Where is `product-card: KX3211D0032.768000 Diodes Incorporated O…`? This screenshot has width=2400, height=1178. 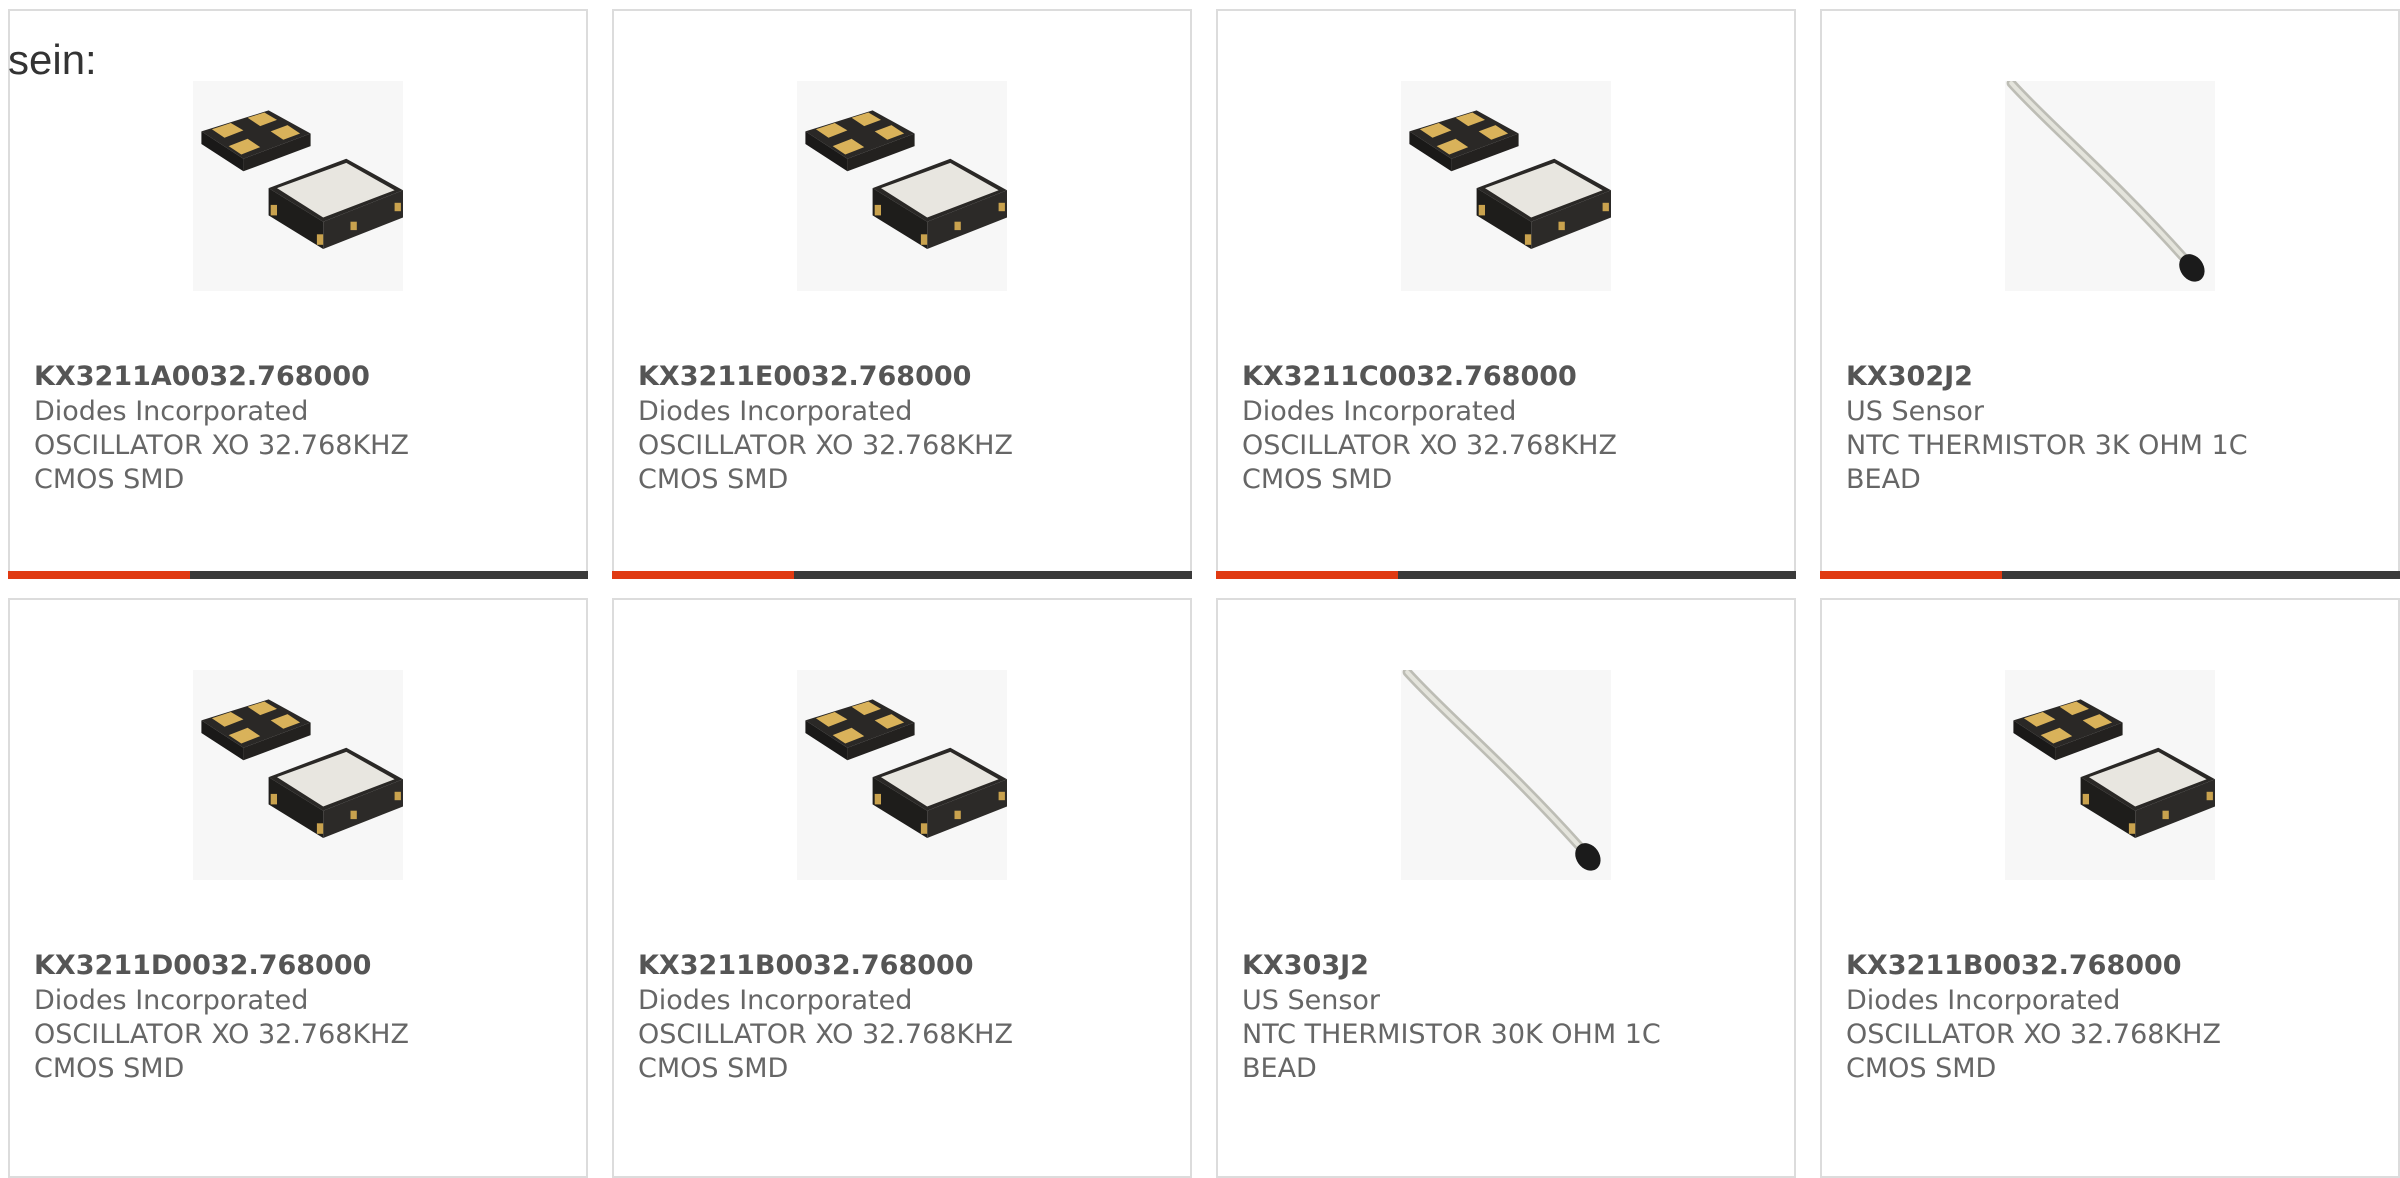 product-card: KX3211D0032.768000 Diodes Incorporated O… is located at coordinates (298, 888).